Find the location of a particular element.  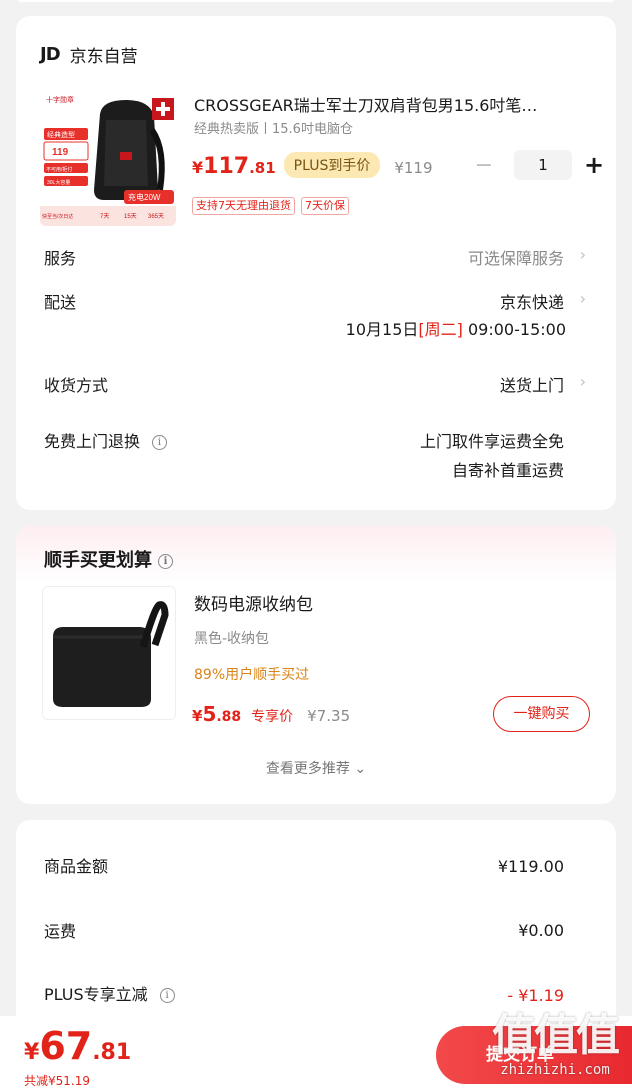

thumb-badge-text: 经典造型 is located at coordinates (61, 134).